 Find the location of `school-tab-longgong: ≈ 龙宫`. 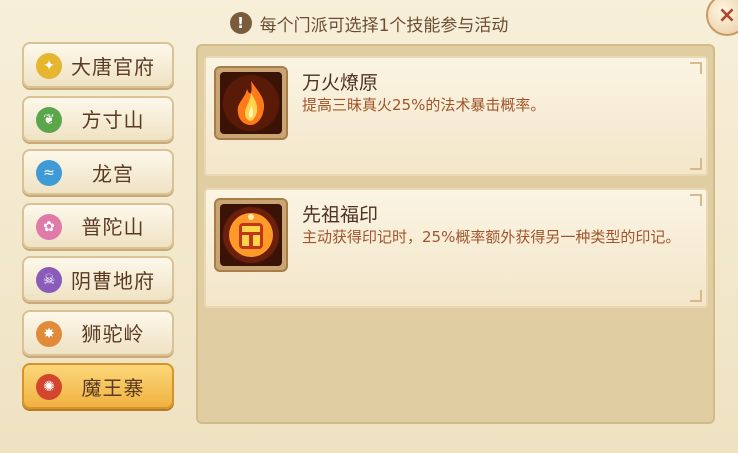

school-tab-longgong: ≈ 龙宫 is located at coordinates (98, 172).